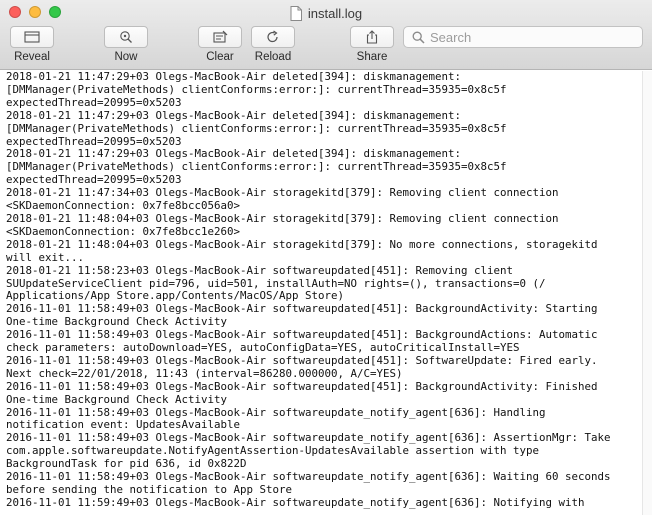 This screenshot has width=652, height=515. What do you see at coordinates (372, 57) in the screenshot?
I see `share-label: Share` at bounding box center [372, 57].